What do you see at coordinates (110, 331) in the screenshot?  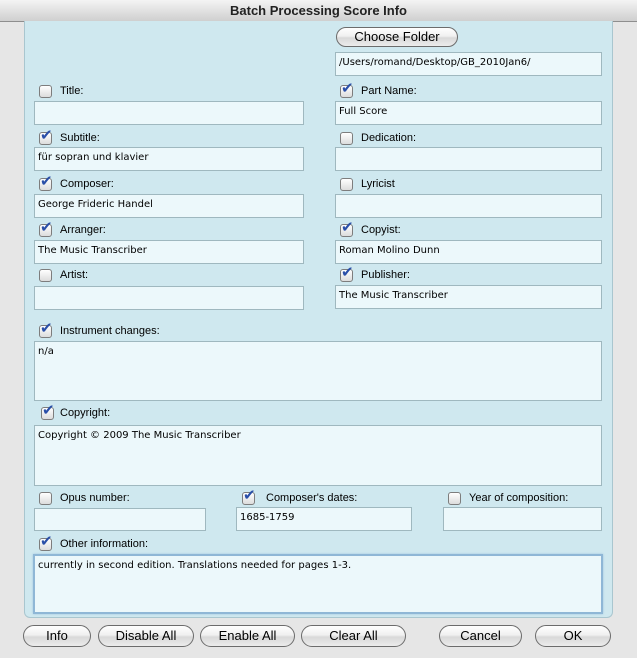 I see `instrument-changes-label: Instrument changes:` at bounding box center [110, 331].